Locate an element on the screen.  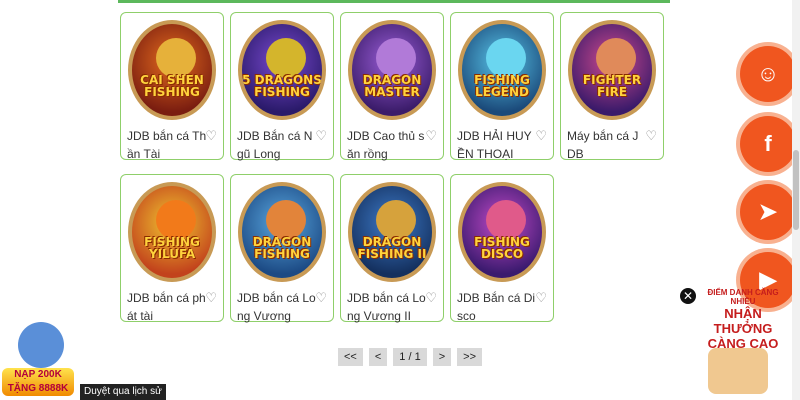
game-logo-text: DRAGON FISHING II is located at coordinates (392, 248).